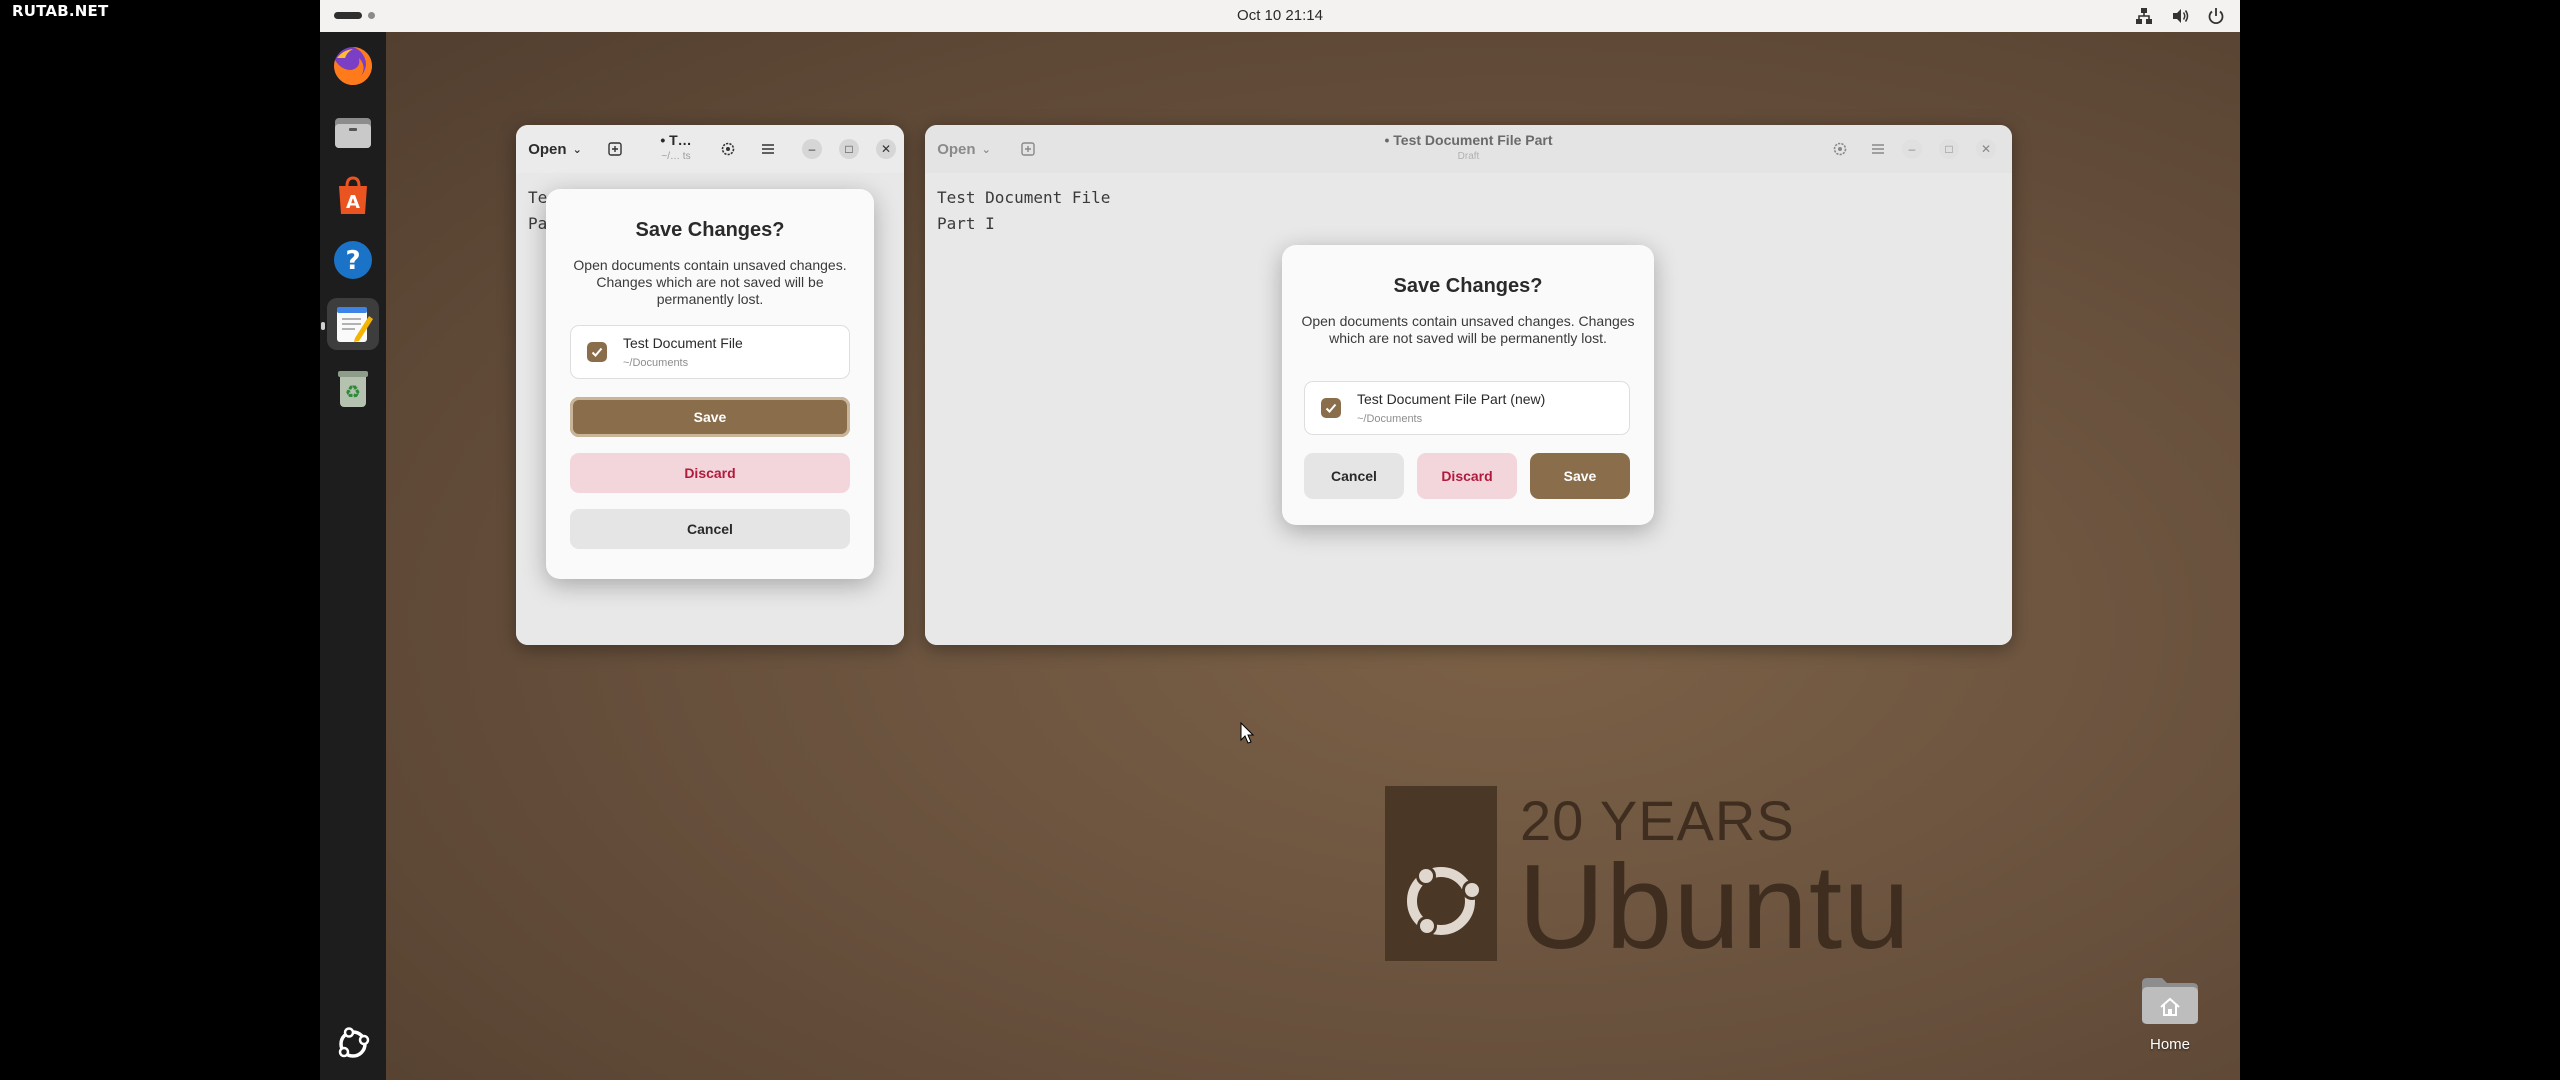 The width and height of the screenshot is (2560, 1080). What do you see at coordinates (547, 149) in the screenshot?
I see `open-label: Open` at bounding box center [547, 149].